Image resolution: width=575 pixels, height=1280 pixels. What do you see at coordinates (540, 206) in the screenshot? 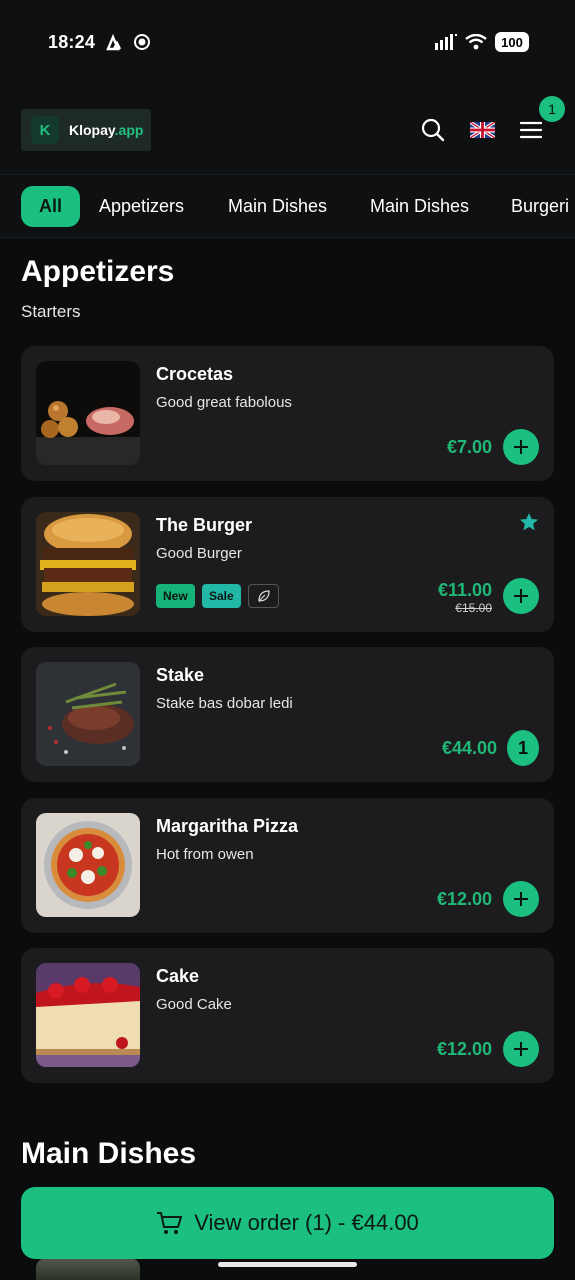
I see `tab-burgeri: Burgeri` at bounding box center [540, 206].